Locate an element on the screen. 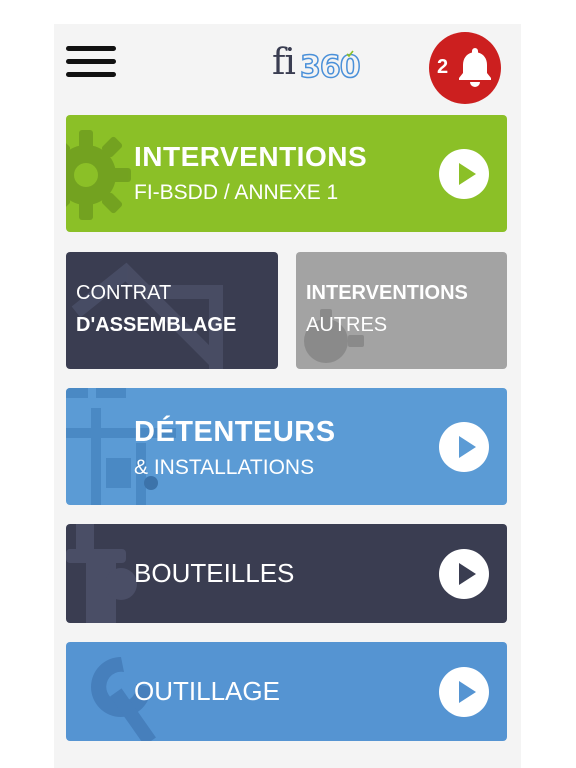 The width and height of the screenshot is (576, 768). contrat-assemblage-tile: CONTRAT D'ASSEMBLAGE is located at coordinates (172, 310).